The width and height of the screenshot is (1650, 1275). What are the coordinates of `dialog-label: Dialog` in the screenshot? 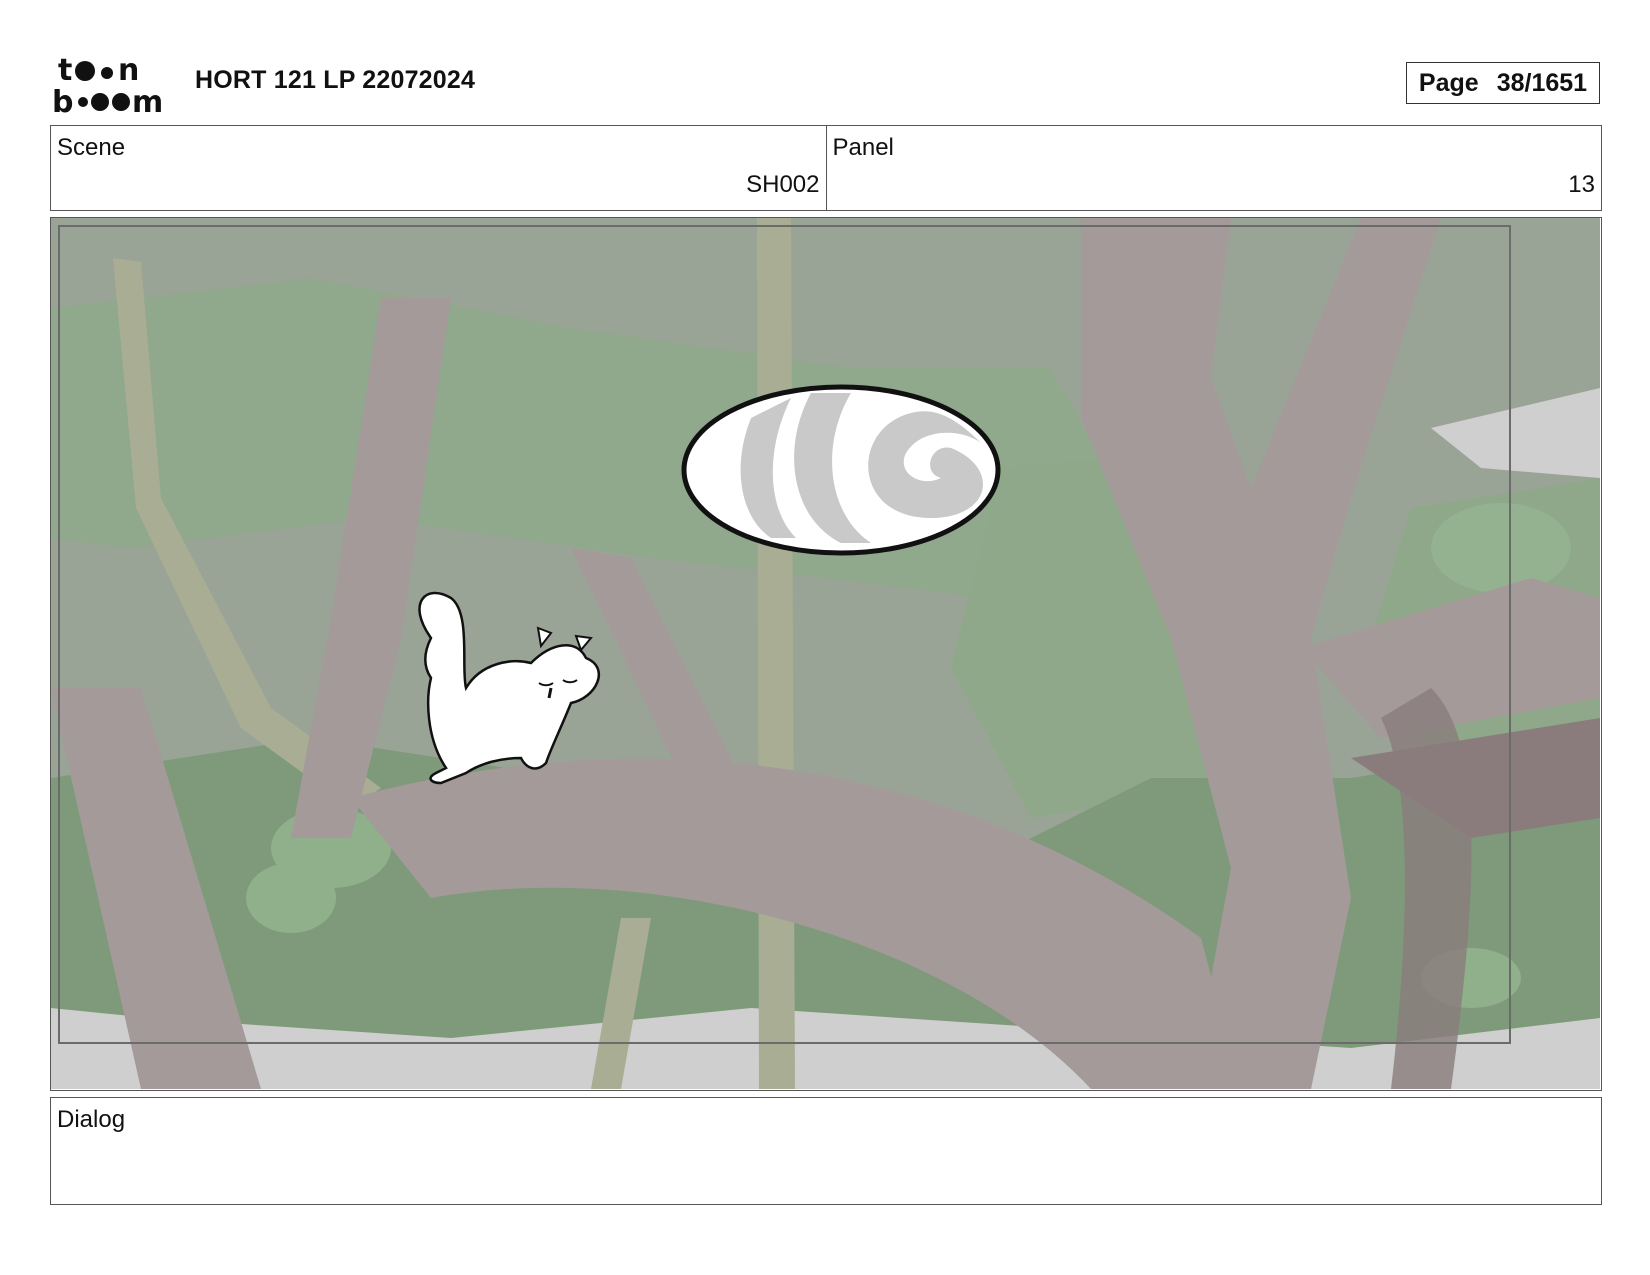 It's located at (91, 1119).